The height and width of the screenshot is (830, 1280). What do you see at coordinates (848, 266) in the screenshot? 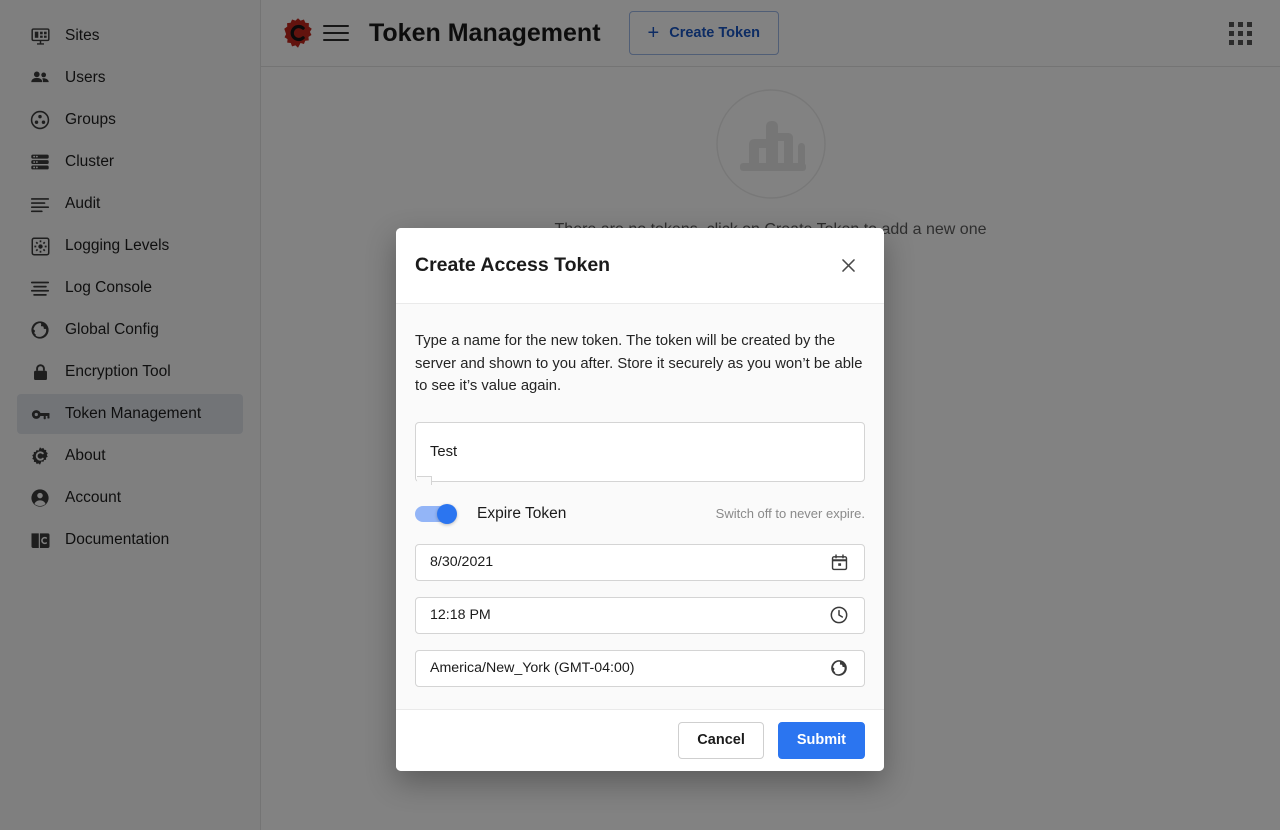
I see `close-icon` at bounding box center [848, 266].